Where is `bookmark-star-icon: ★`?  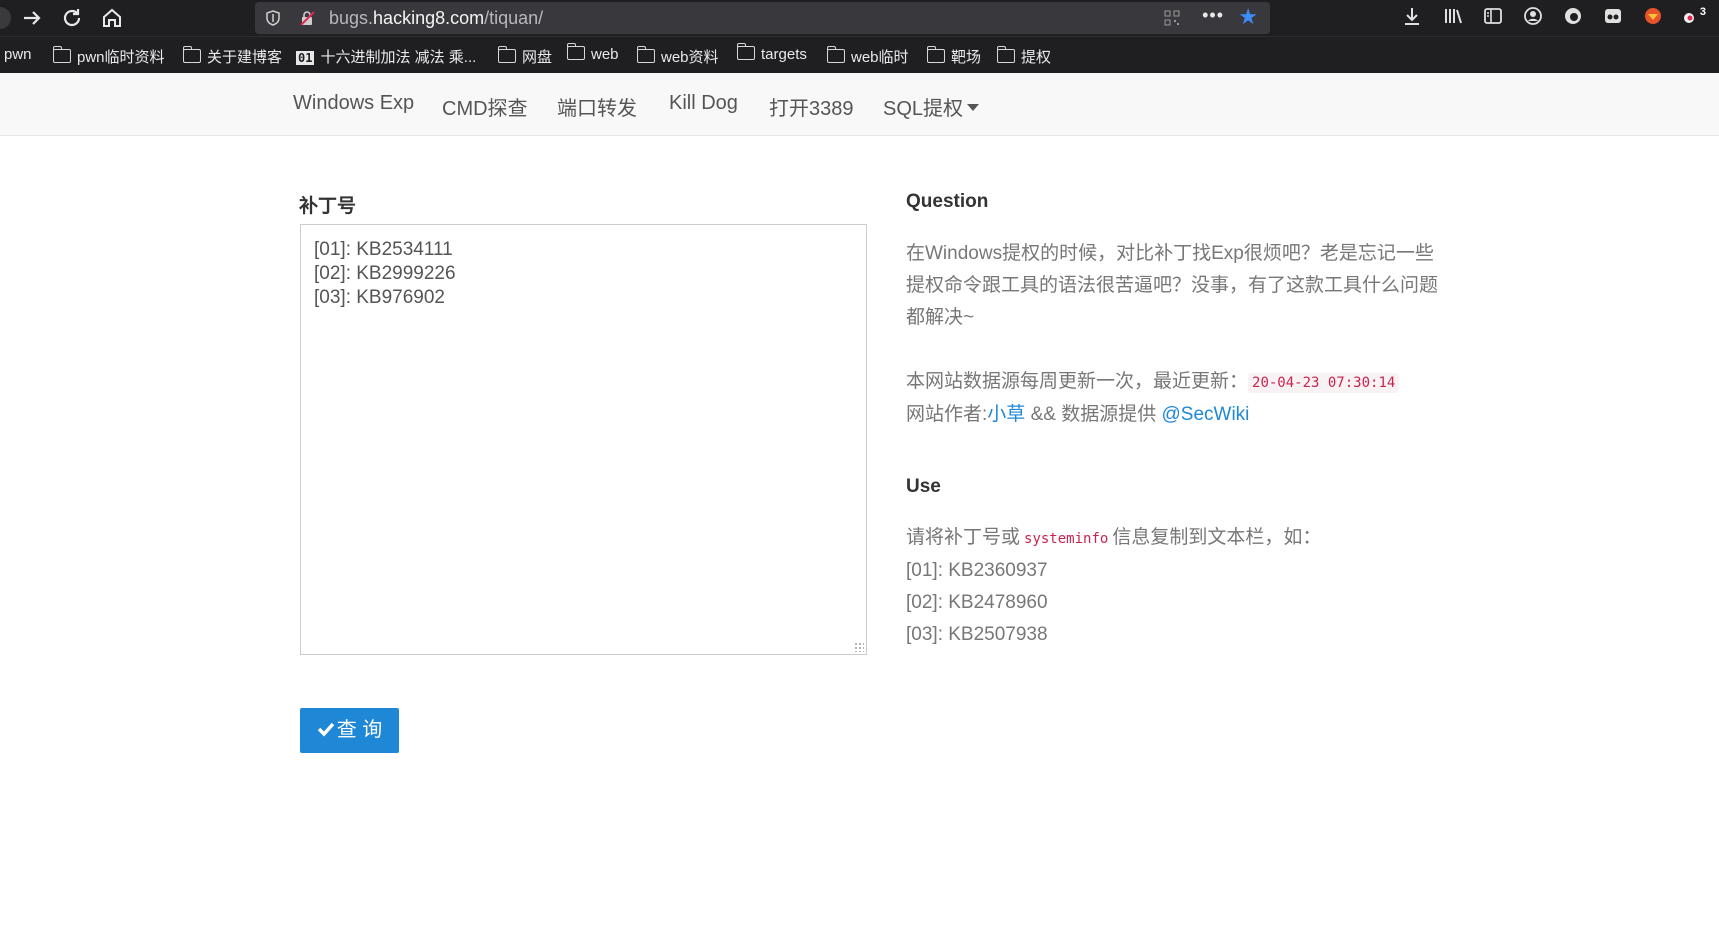 bookmark-star-icon: ★ is located at coordinates (1248, 17).